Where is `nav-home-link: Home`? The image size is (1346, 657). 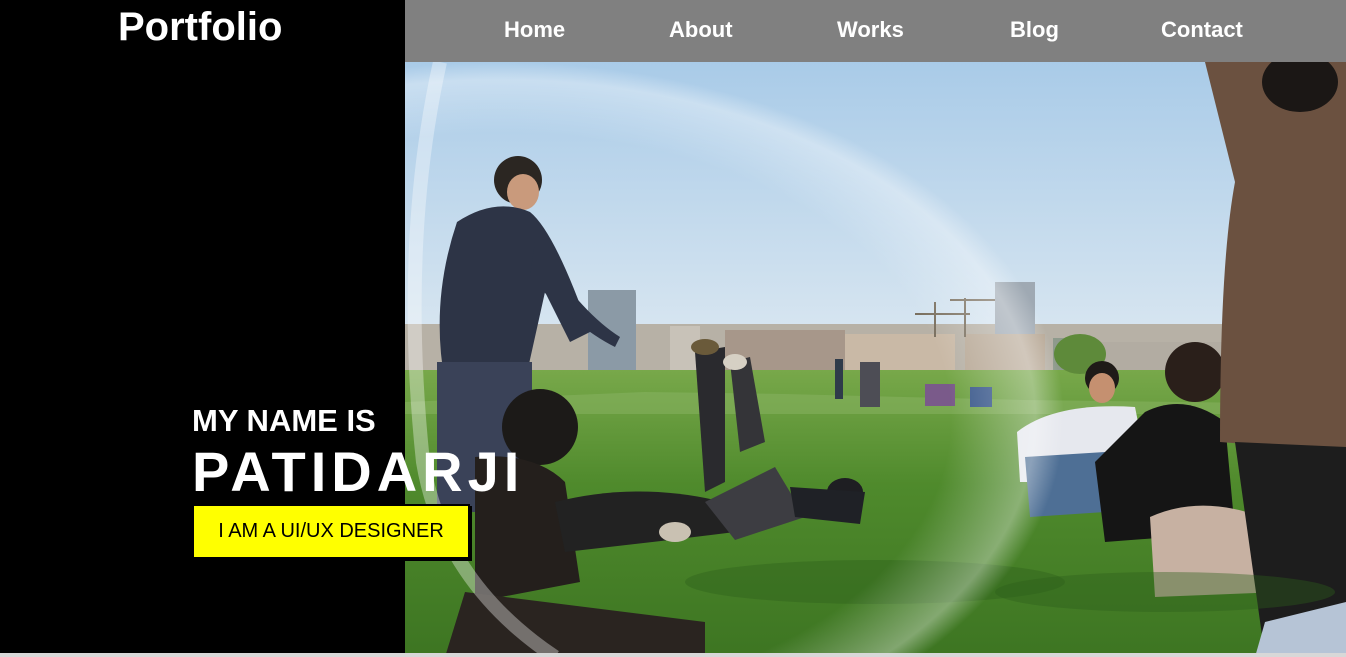 nav-home-link: Home is located at coordinates (534, 30).